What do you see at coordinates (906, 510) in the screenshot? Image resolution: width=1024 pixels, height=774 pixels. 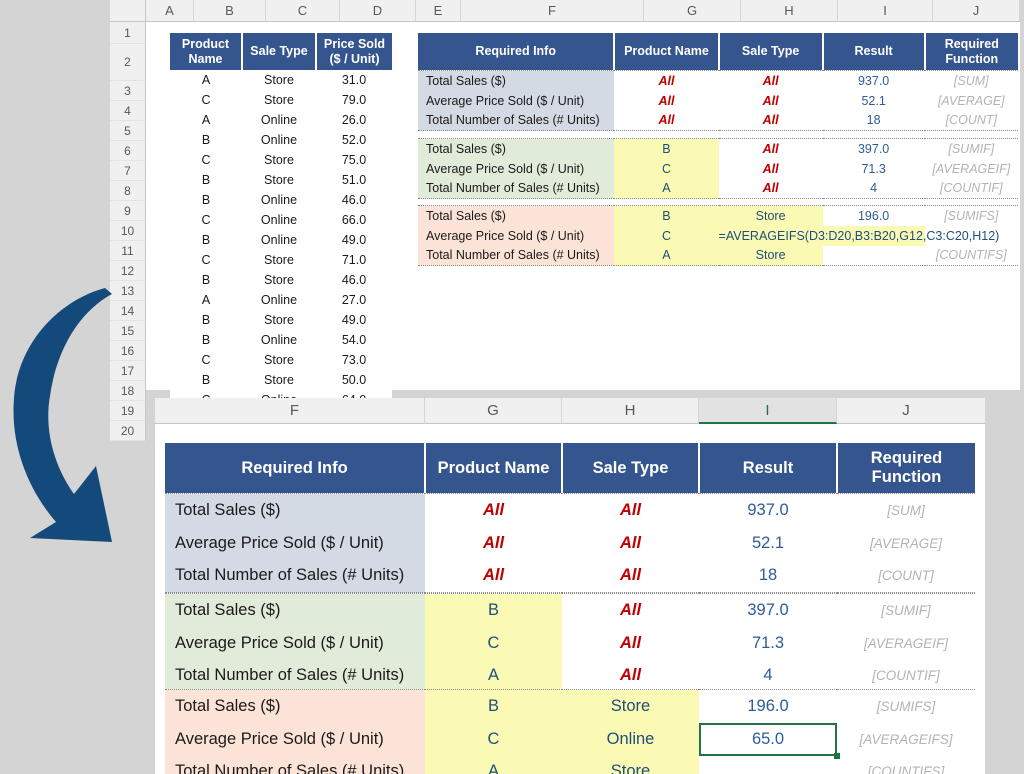 I see `summary-cell-required-function: [SUM]` at bounding box center [906, 510].